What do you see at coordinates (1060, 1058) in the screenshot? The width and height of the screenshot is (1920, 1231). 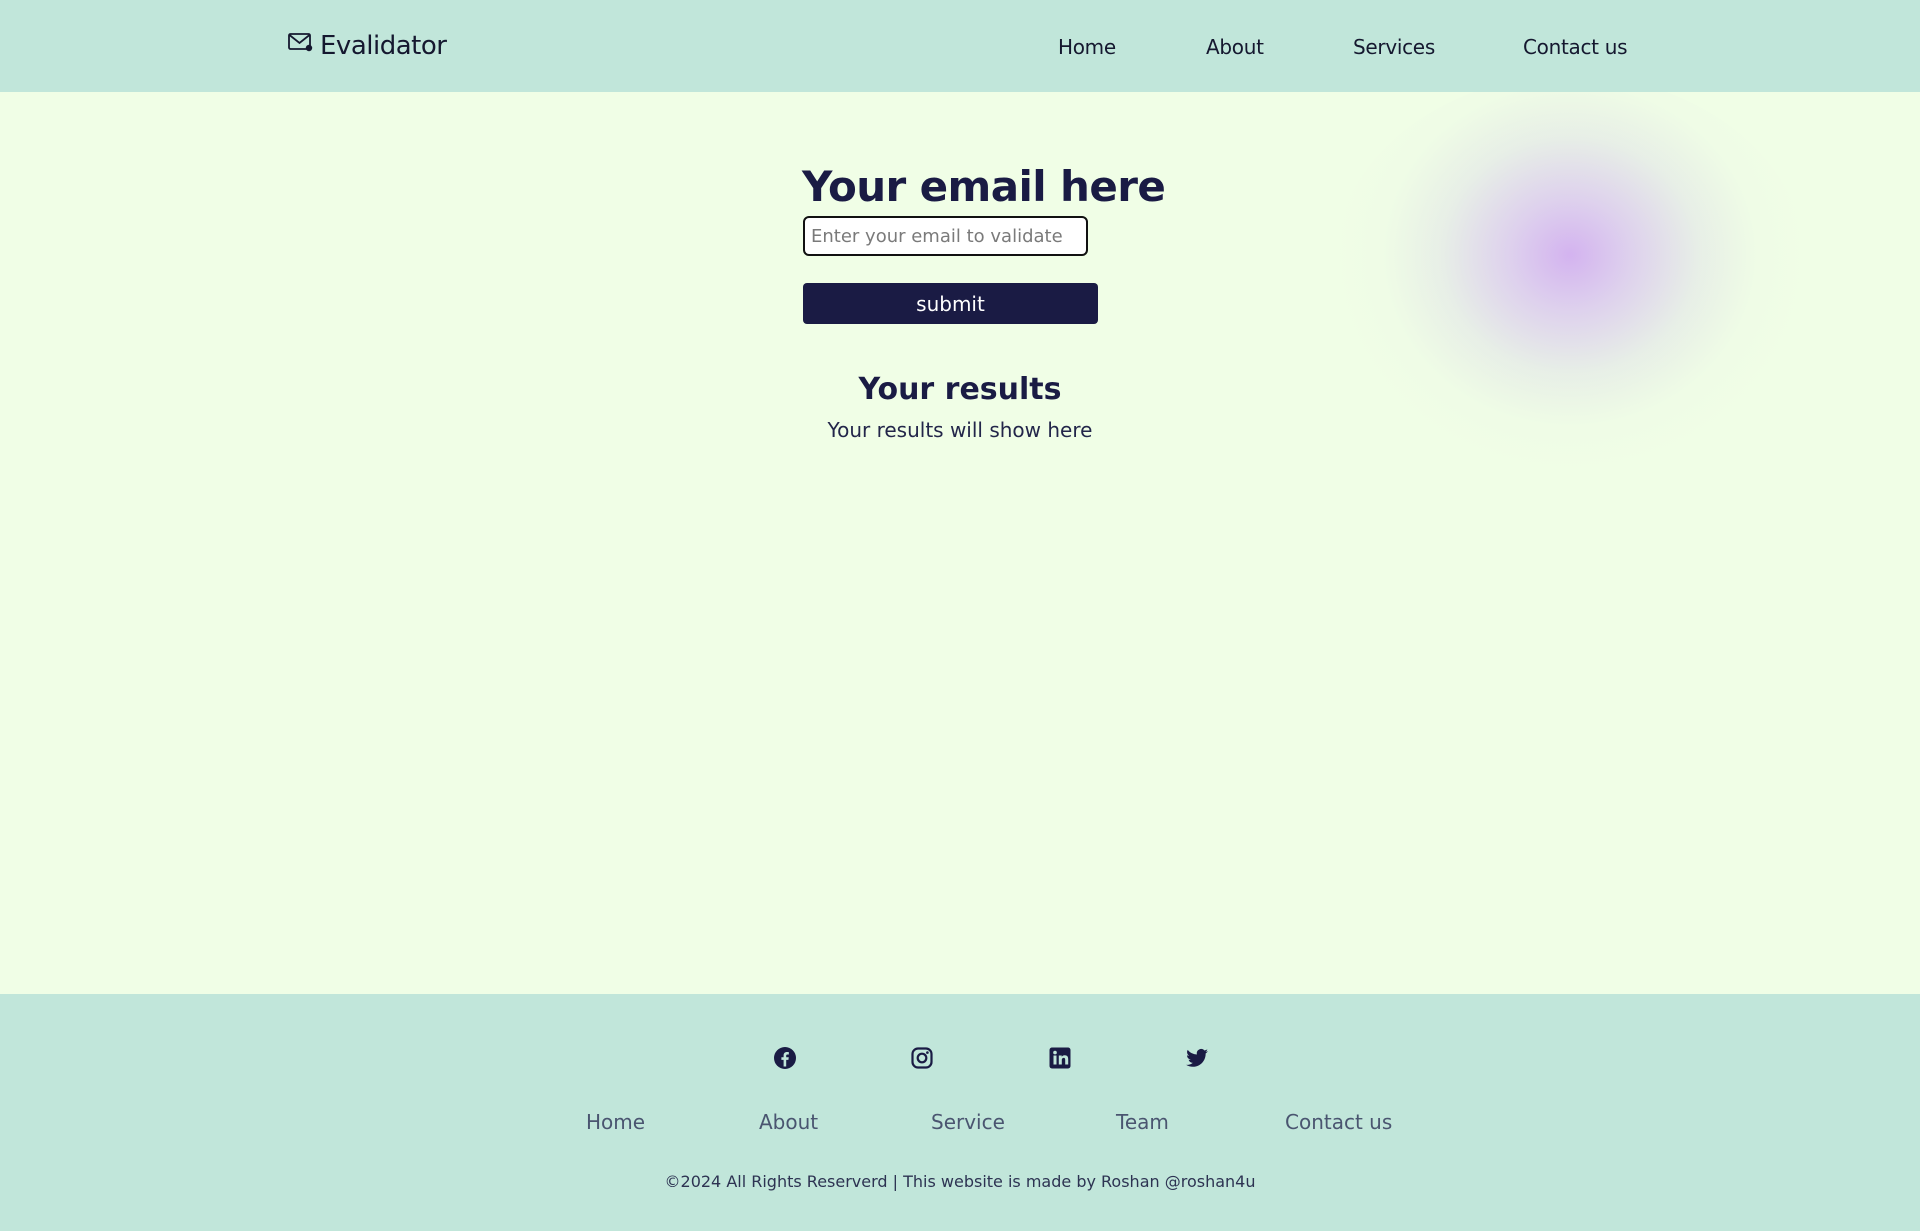 I see `linkedin-icon` at bounding box center [1060, 1058].